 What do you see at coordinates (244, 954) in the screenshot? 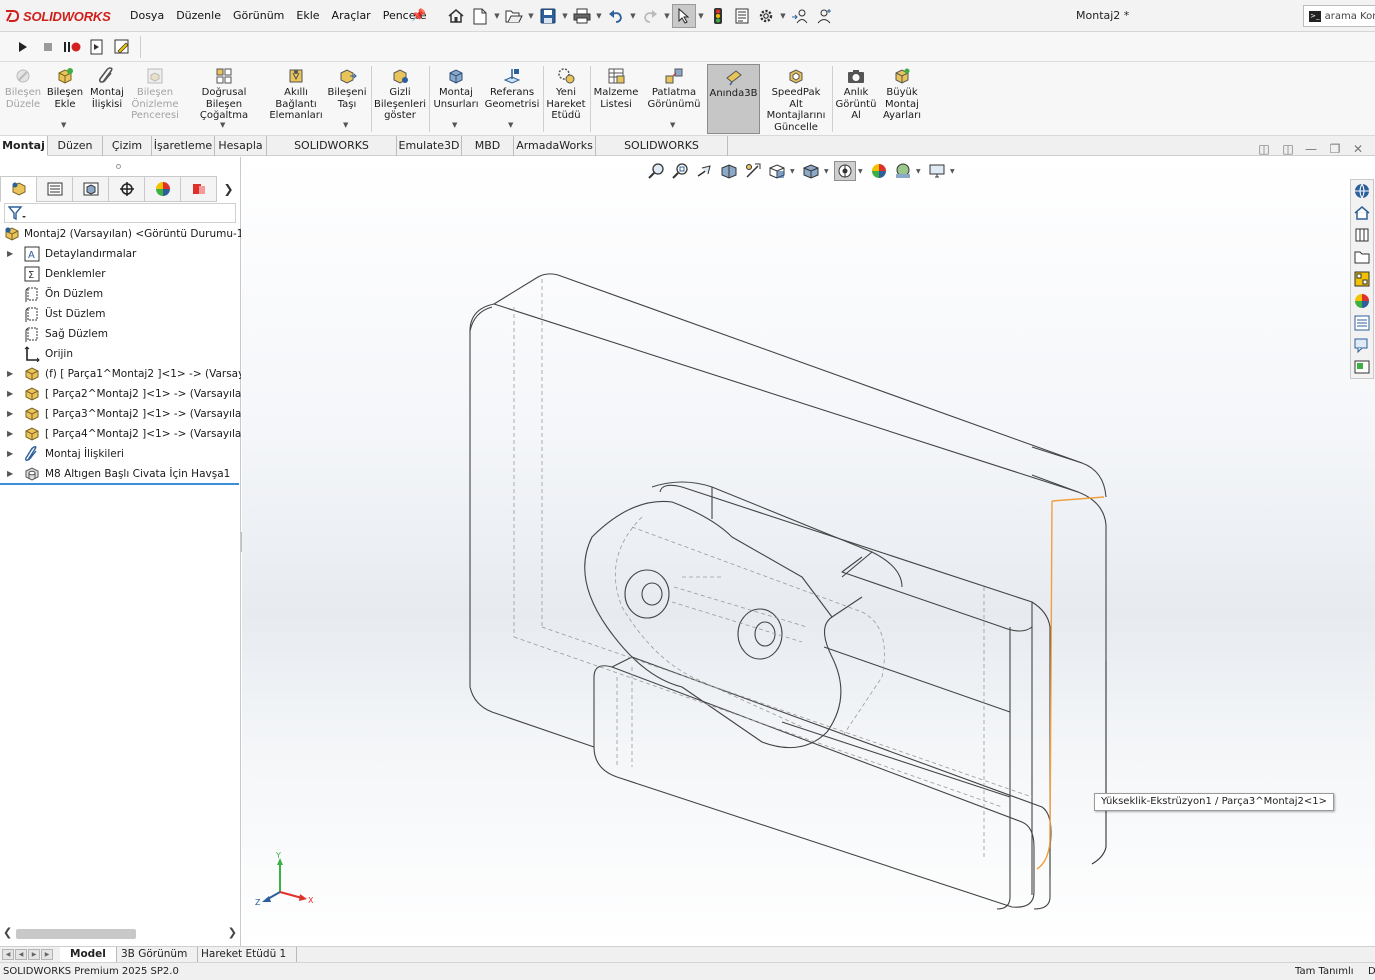
I see `tab-motion-study: Hareket Etüdü 1` at bounding box center [244, 954].